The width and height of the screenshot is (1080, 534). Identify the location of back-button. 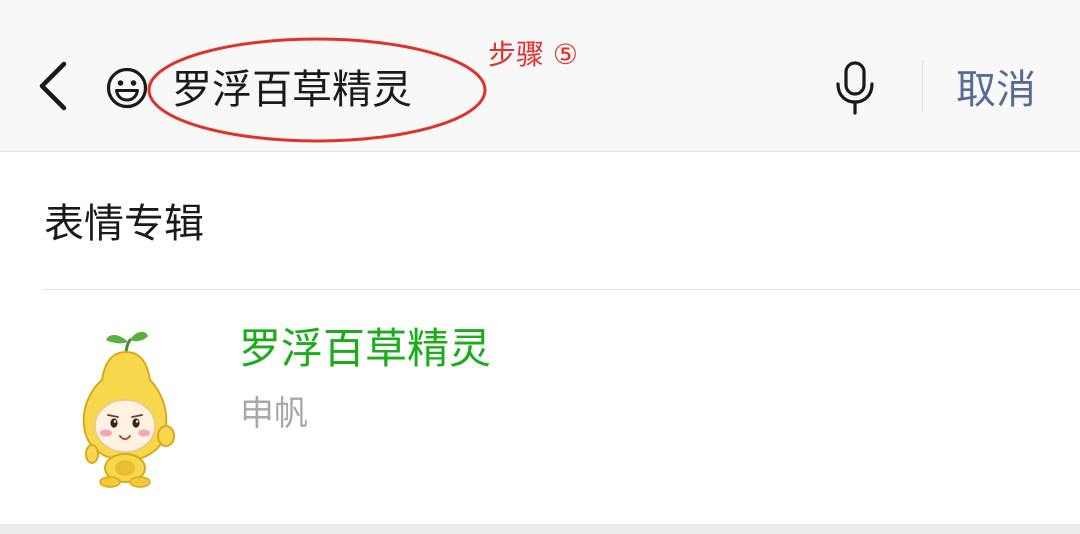
(52, 86).